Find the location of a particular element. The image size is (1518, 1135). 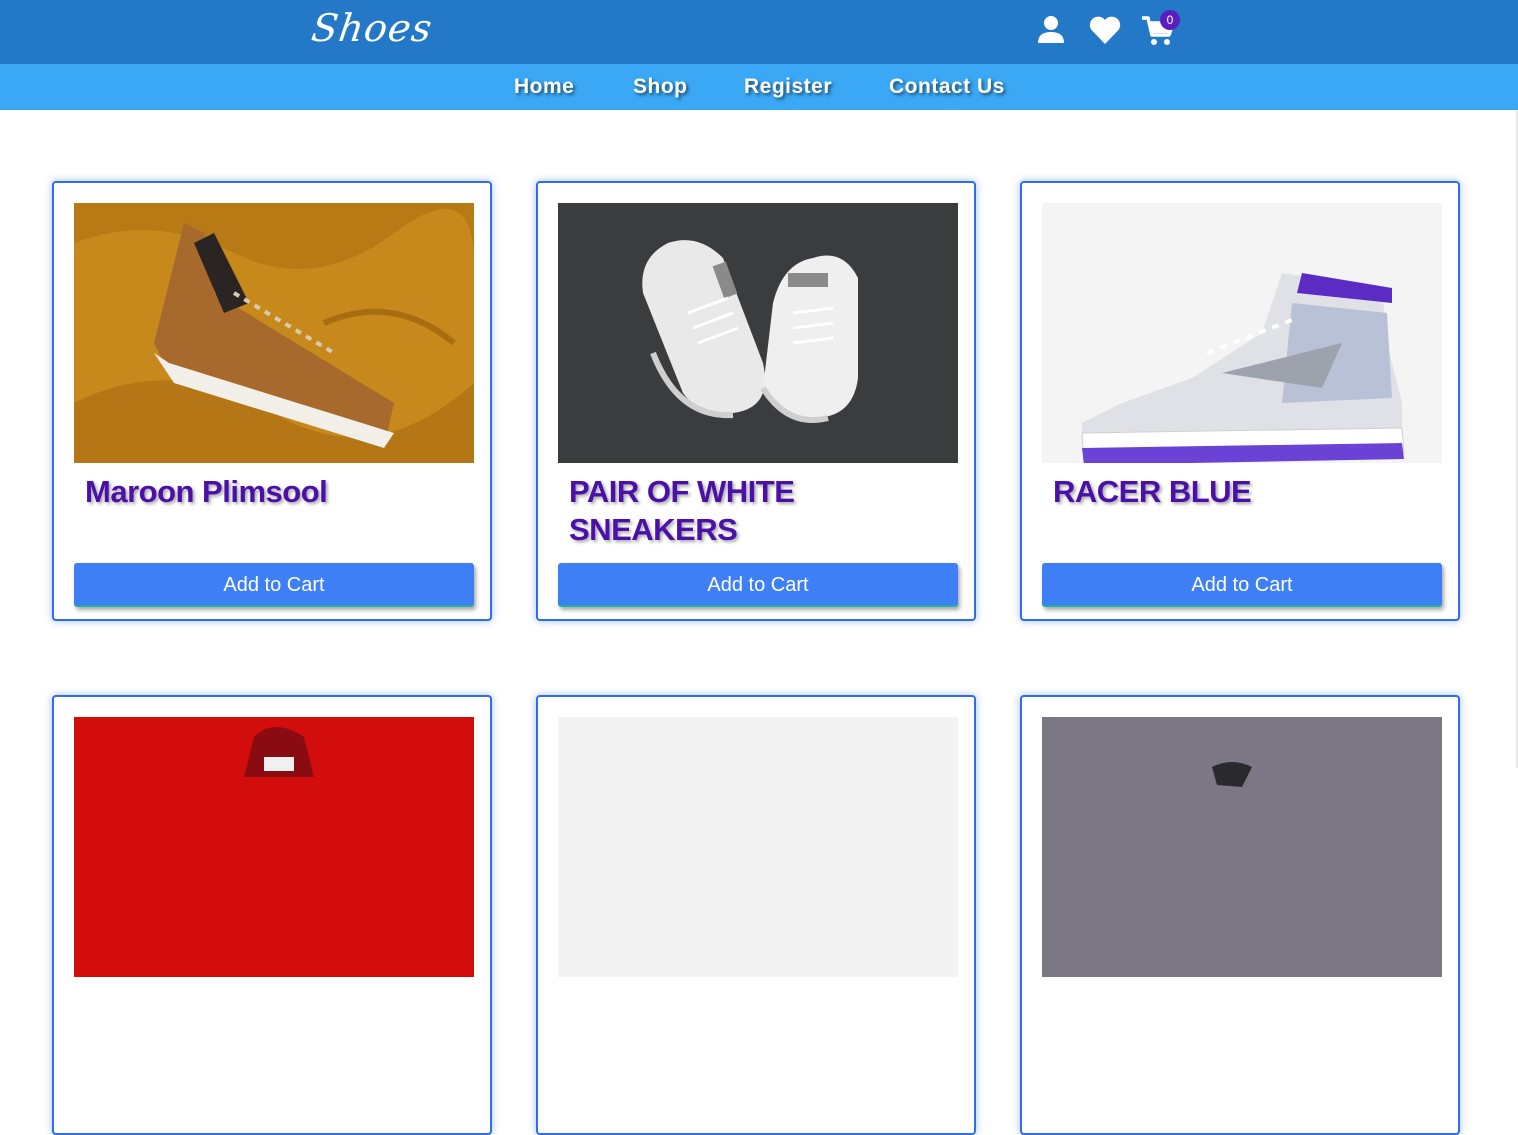

account-icon is located at coordinates (1051, 30).